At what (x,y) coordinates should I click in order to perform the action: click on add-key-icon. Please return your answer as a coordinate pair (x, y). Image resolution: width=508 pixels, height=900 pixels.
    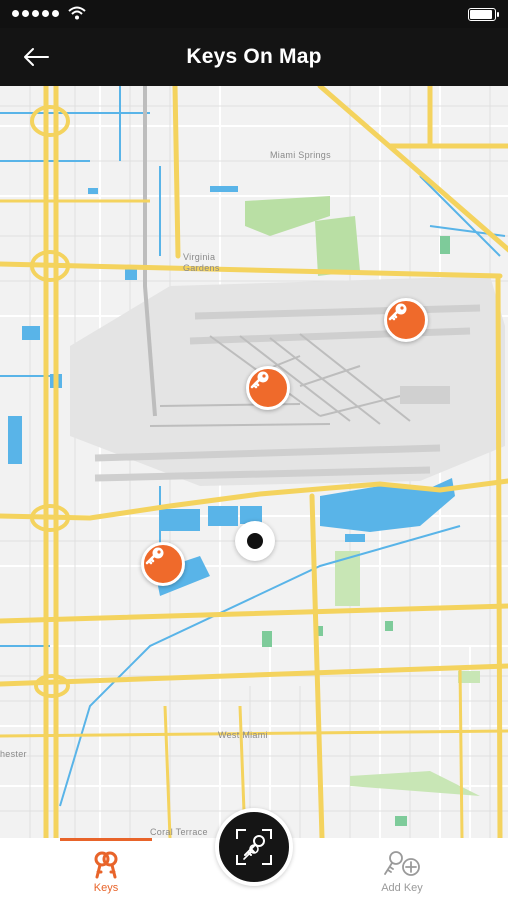
    Looking at the image, I should click on (402, 863).